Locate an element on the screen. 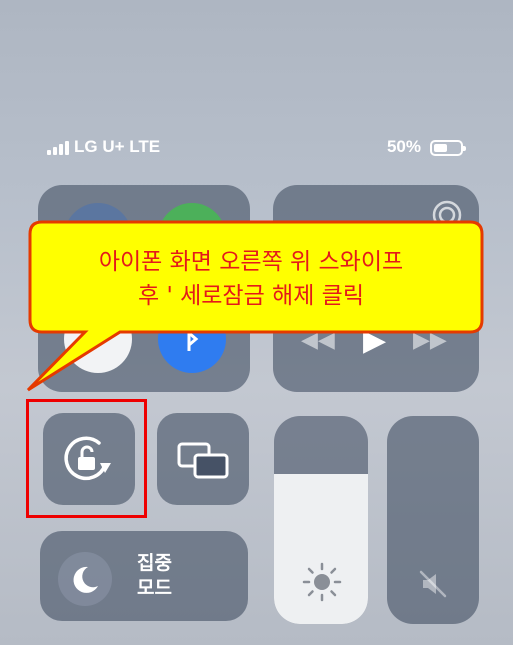 The width and height of the screenshot is (513, 645). signal-icon is located at coordinates (58, 148).